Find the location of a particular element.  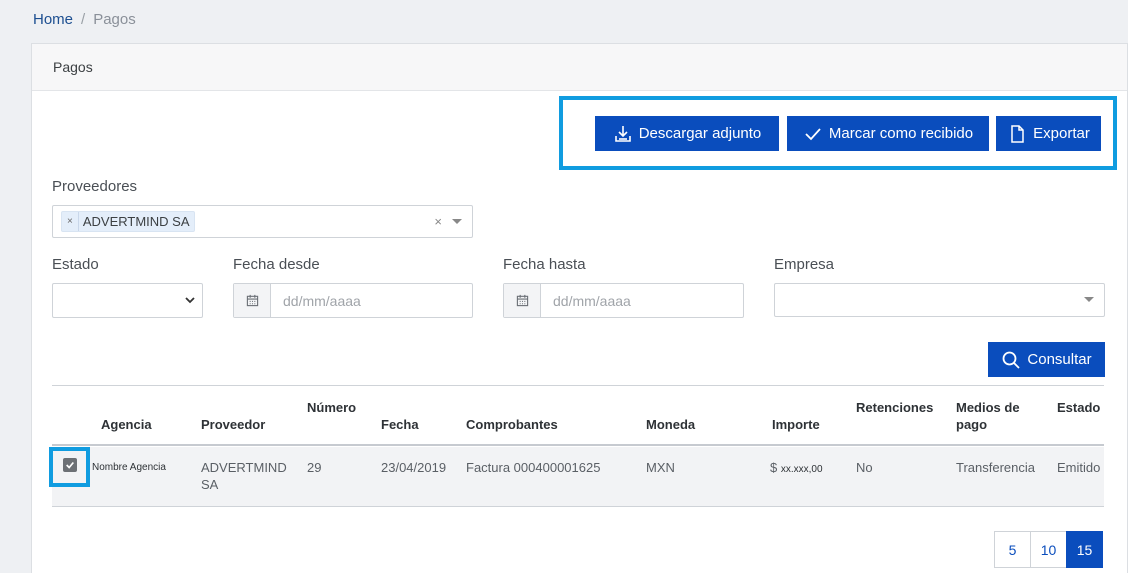

search-icon is located at coordinates (1011, 360).